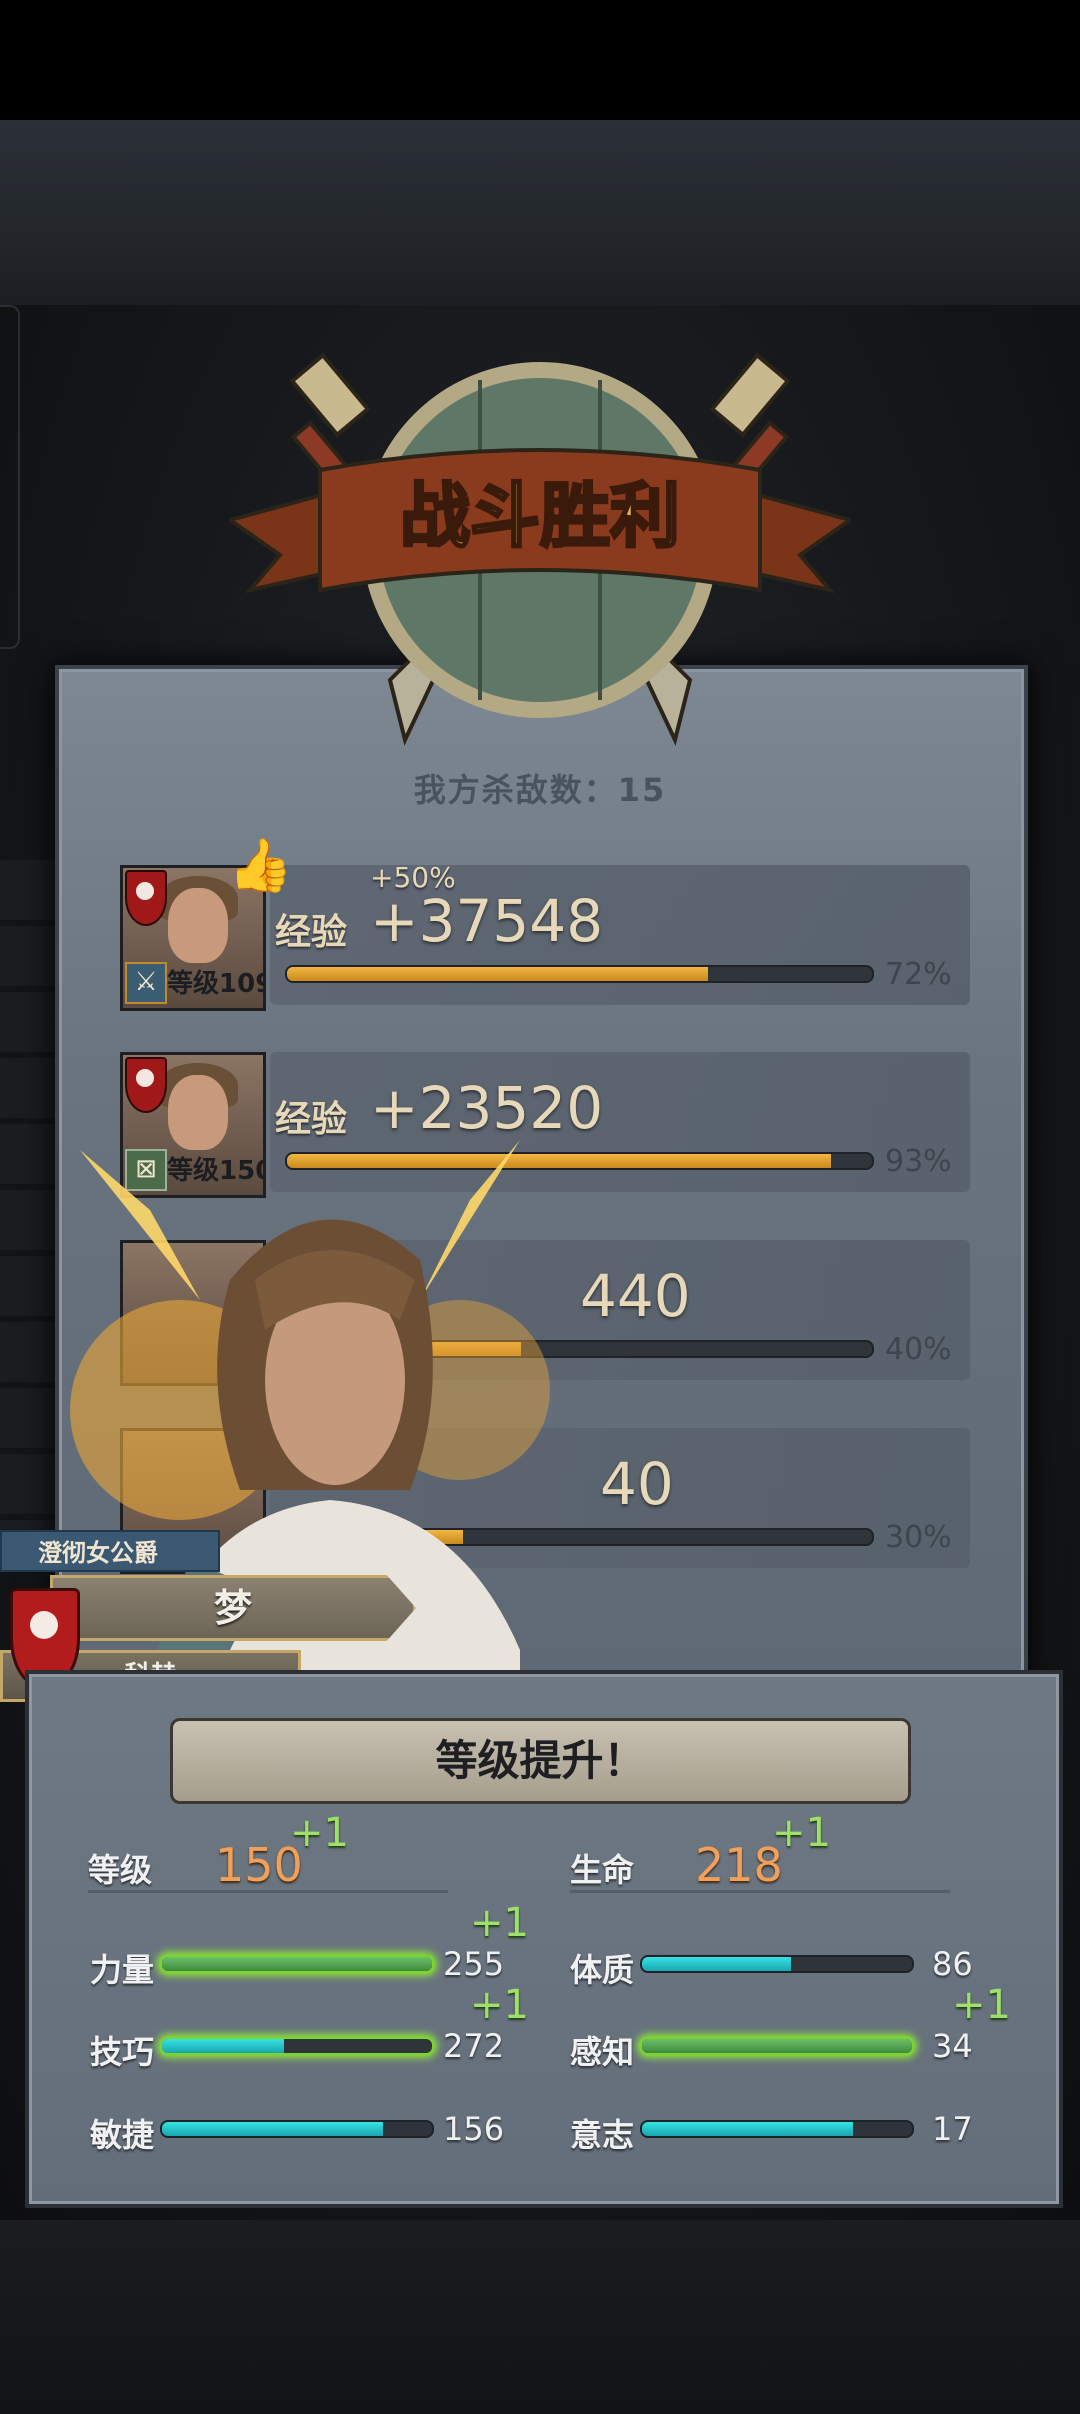 The image size is (1080, 2414). What do you see at coordinates (30, 1210) in the screenshot?
I see `stone-wall` at bounding box center [30, 1210].